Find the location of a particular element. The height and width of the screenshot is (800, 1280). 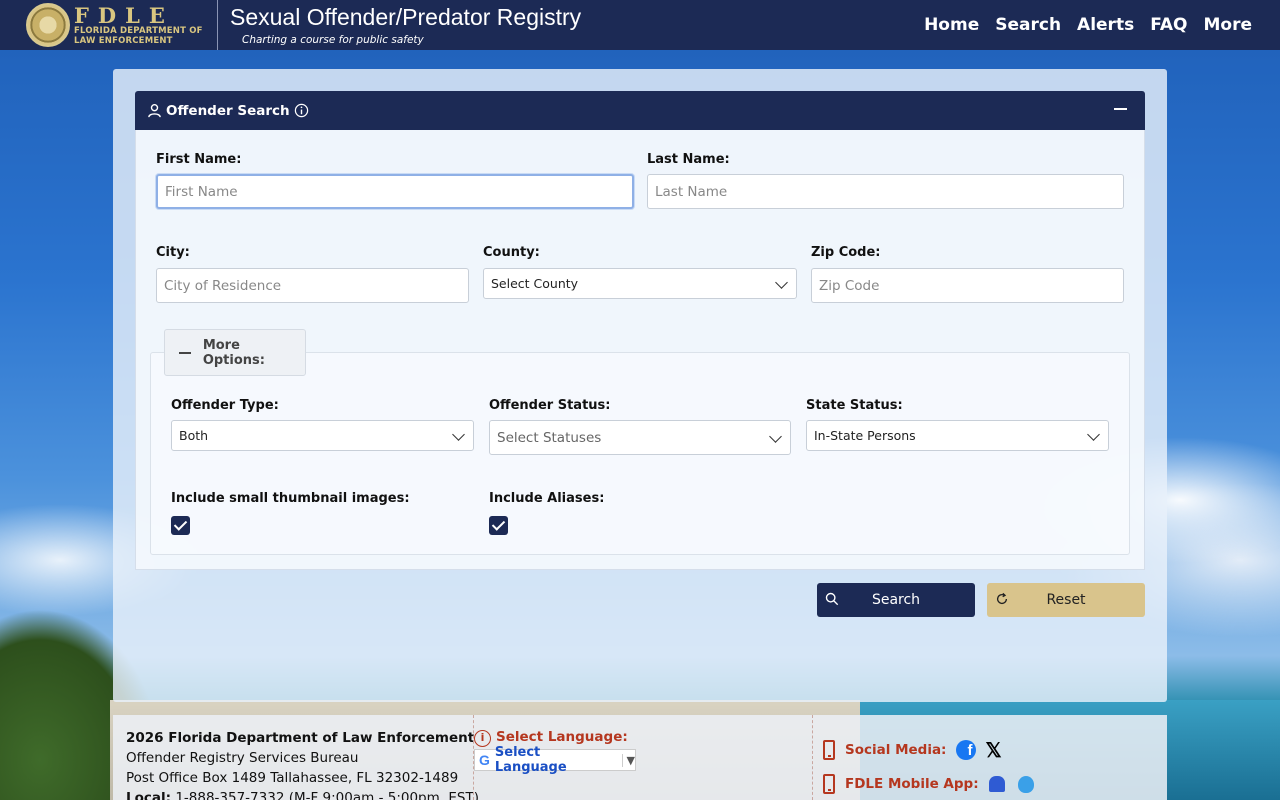

apple-icon is located at coordinates (1025, 784).